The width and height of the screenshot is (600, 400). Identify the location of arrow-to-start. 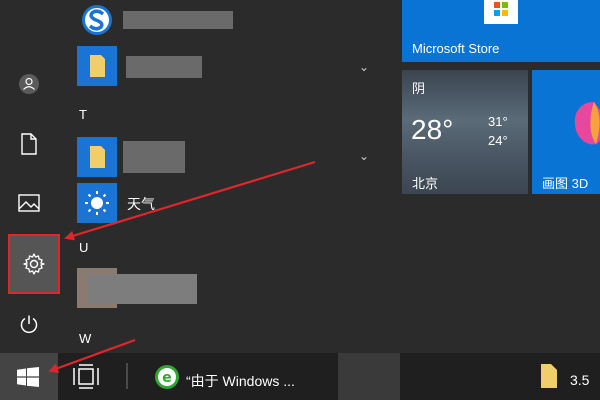
(92, 355).